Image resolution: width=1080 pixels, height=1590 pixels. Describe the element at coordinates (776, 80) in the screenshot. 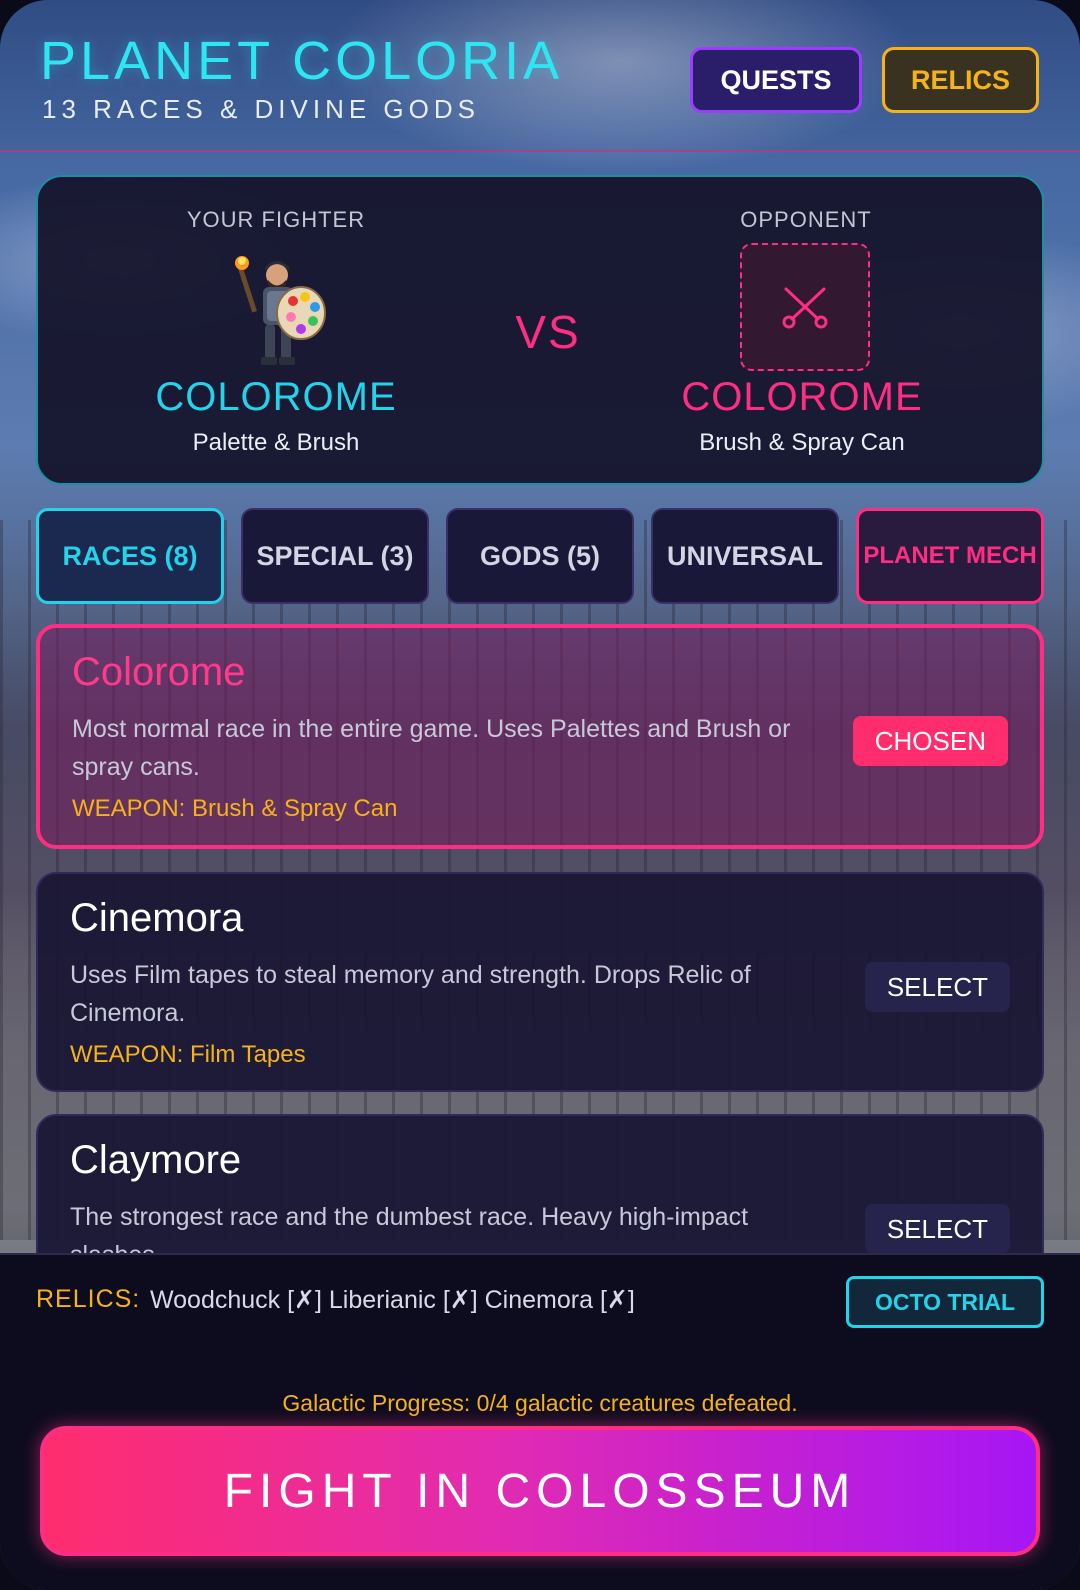

I see `quests-button: QUESTS` at that location.